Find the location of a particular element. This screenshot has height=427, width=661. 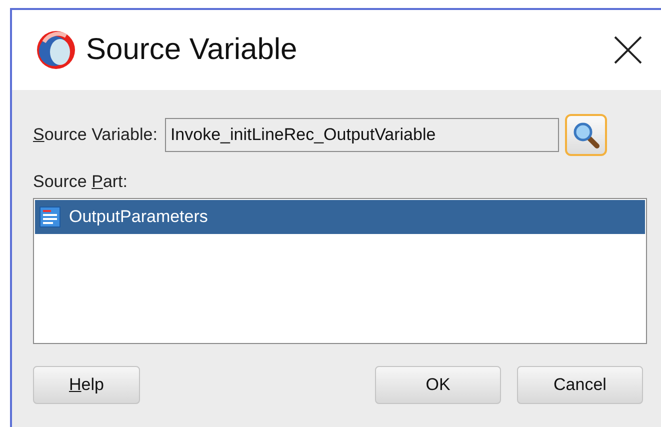

search-button is located at coordinates (586, 135).